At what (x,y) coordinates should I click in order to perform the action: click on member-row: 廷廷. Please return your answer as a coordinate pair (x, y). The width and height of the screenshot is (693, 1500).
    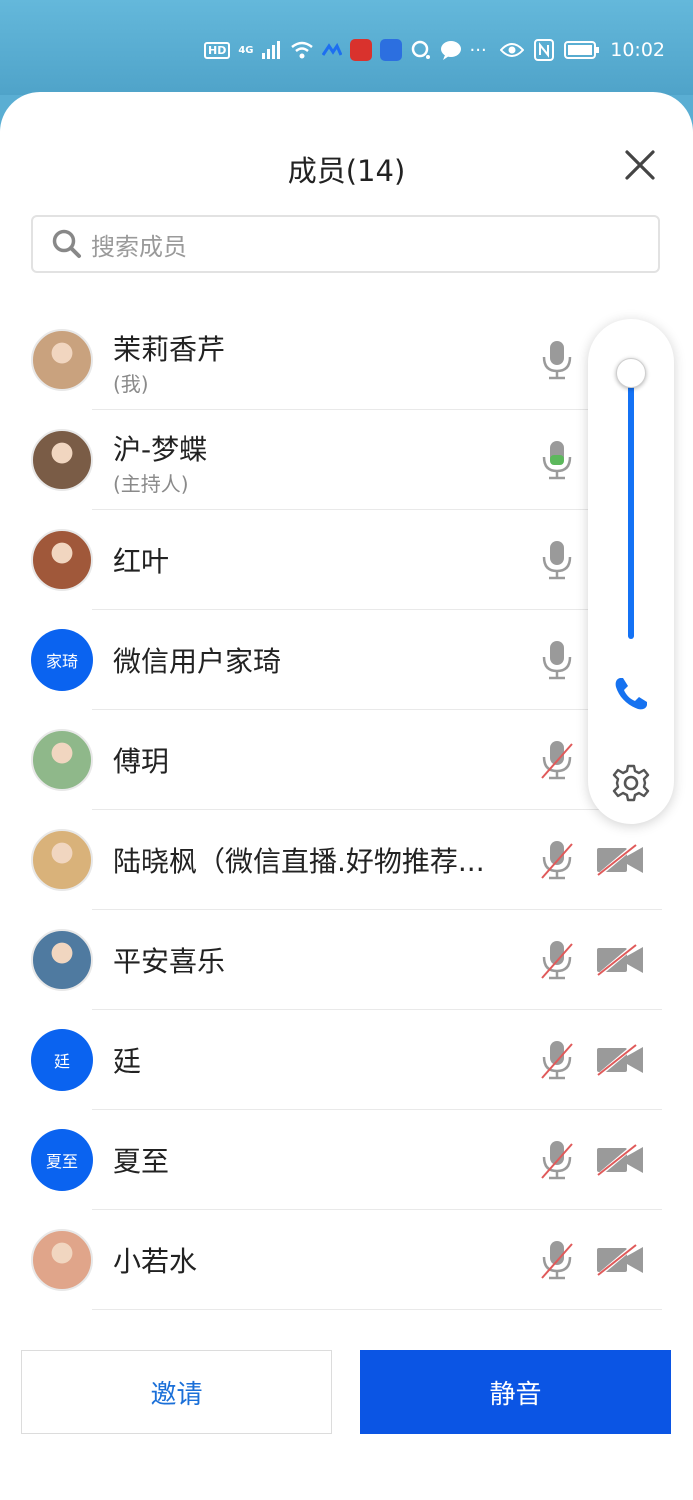
    Looking at the image, I should click on (346, 1060).